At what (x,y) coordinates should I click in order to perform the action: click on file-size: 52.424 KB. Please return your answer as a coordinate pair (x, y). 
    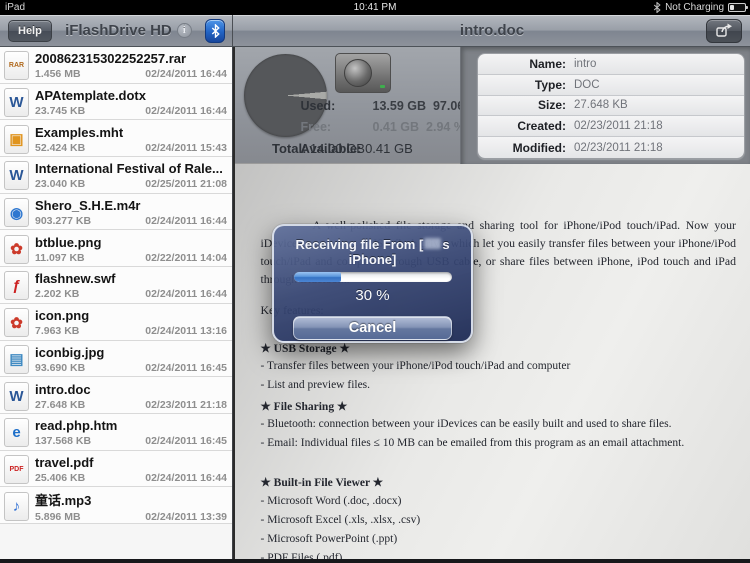
    Looking at the image, I should click on (60, 147).